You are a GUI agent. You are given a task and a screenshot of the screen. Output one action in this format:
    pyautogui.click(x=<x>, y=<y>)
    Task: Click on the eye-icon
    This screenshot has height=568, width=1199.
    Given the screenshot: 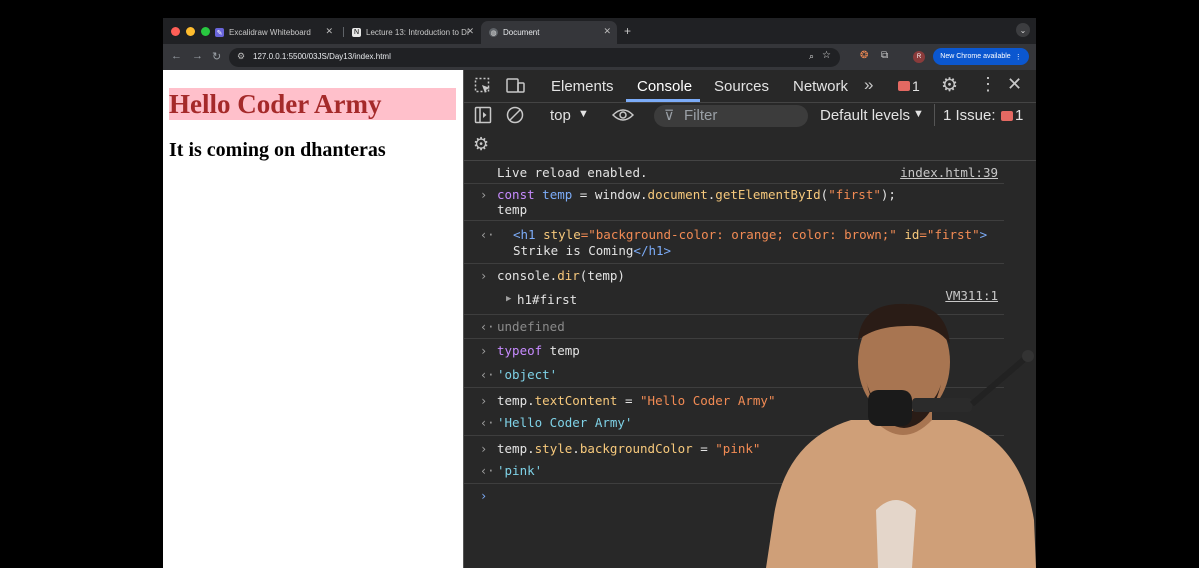 What is the action you would take?
    pyautogui.click(x=623, y=115)
    